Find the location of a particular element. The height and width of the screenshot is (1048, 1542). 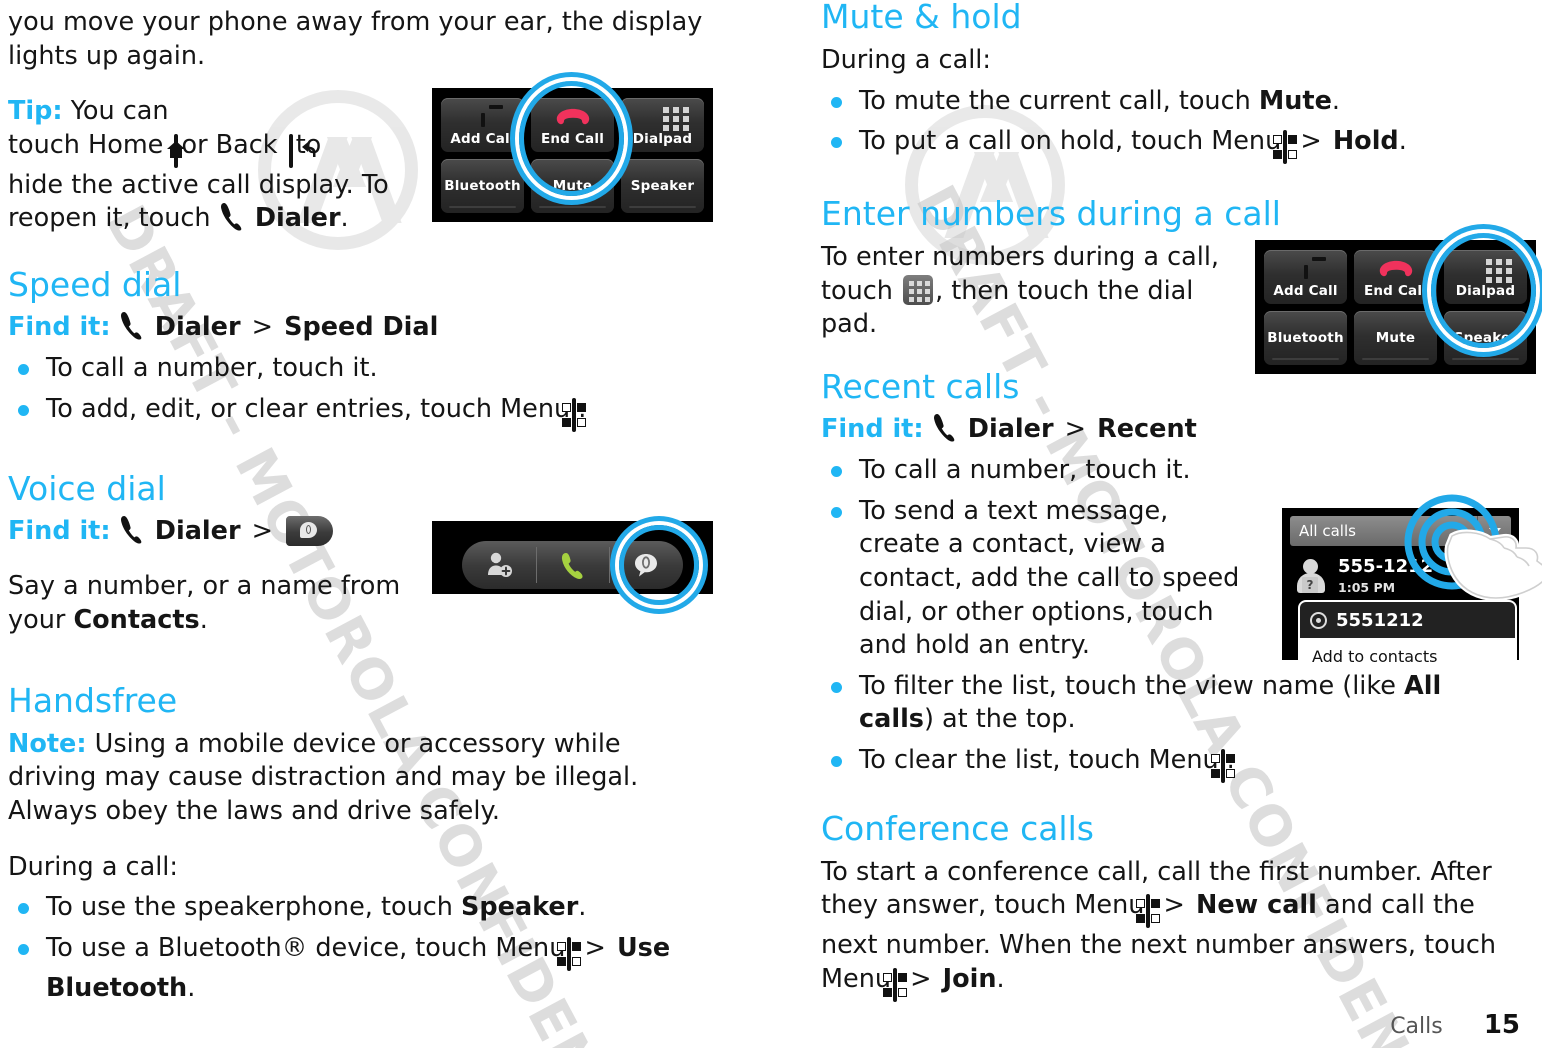

continuation-line-2: lights up again. is located at coordinates (107, 55).